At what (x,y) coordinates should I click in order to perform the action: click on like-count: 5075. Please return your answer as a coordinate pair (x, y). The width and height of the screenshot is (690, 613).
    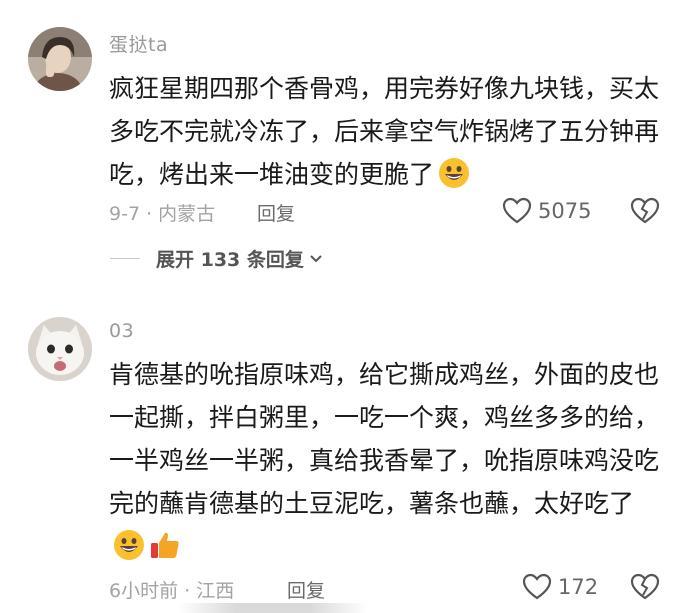
    Looking at the image, I should click on (565, 211).